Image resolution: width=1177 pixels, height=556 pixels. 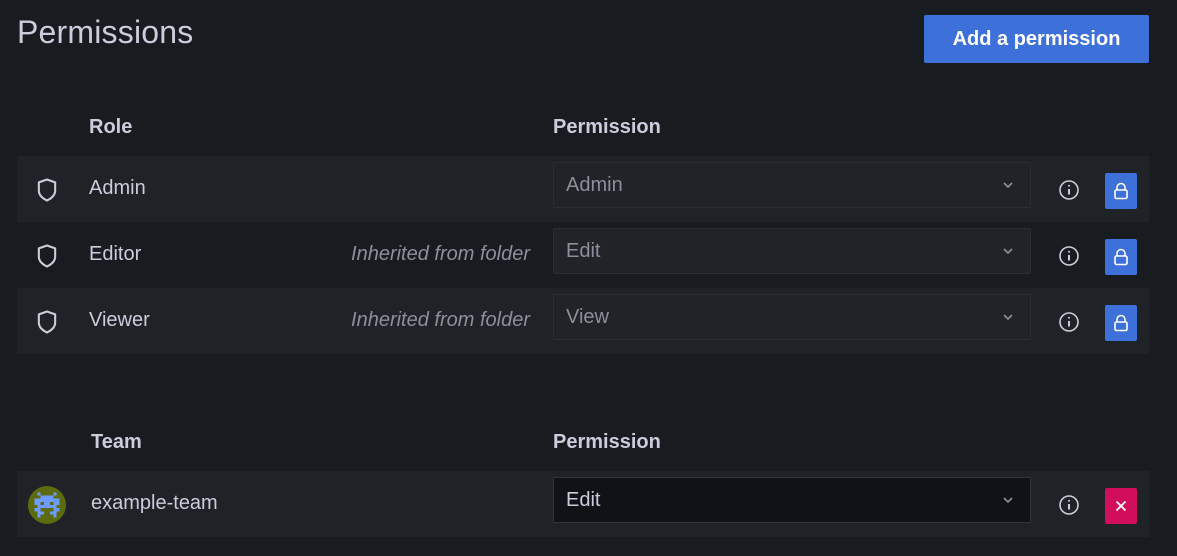 What do you see at coordinates (116, 442) in the screenshot?
I see `team-column-header: Team` at bounding box center [116, 442].